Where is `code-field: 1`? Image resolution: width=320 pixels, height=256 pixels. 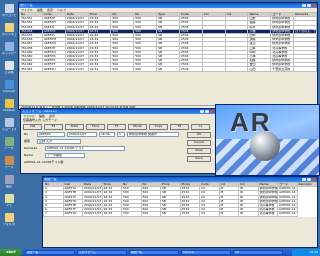
code-field: 1 is located at coordinates (121, 134).